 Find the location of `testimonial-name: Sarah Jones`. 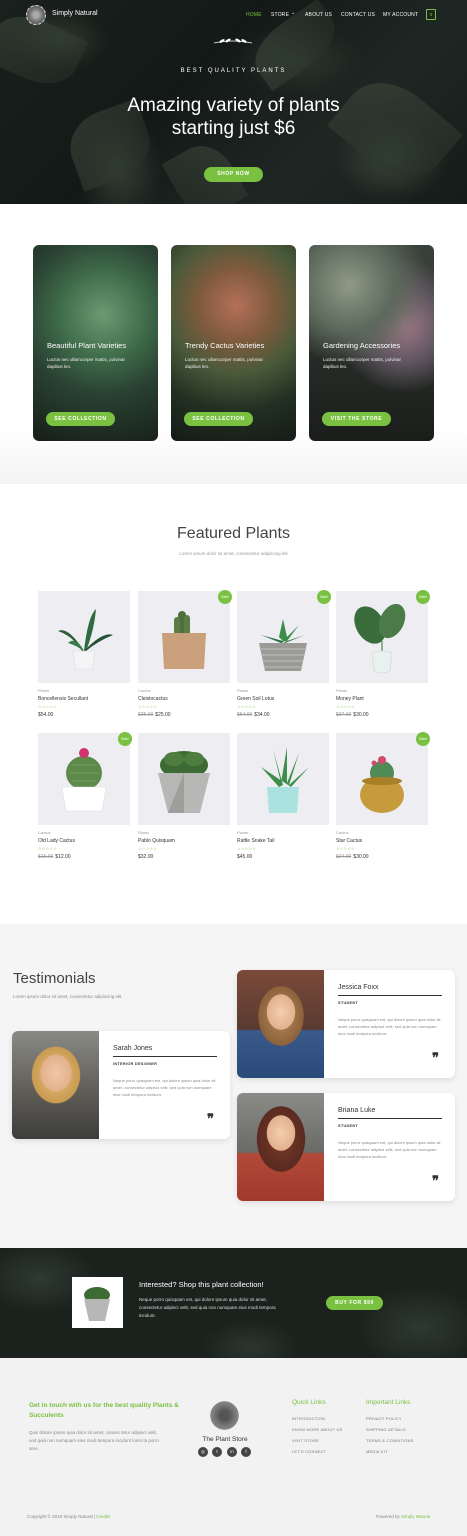

testimonial-name: Sarah Jones is located at coordinates (133, 1048).